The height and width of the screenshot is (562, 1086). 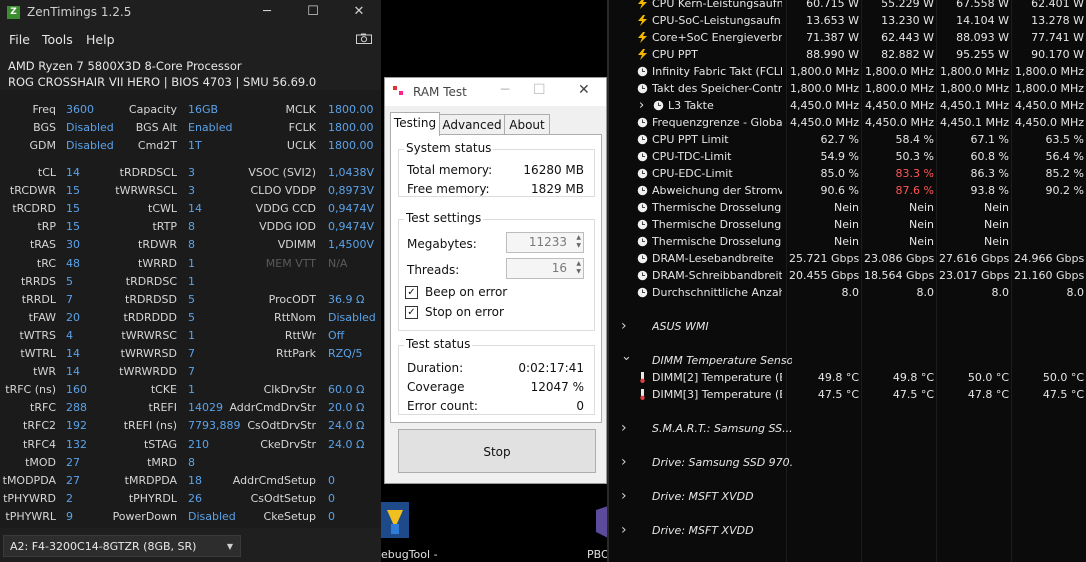 I want to click on timing-value: RZQ/5, so click(x=345, y=353).